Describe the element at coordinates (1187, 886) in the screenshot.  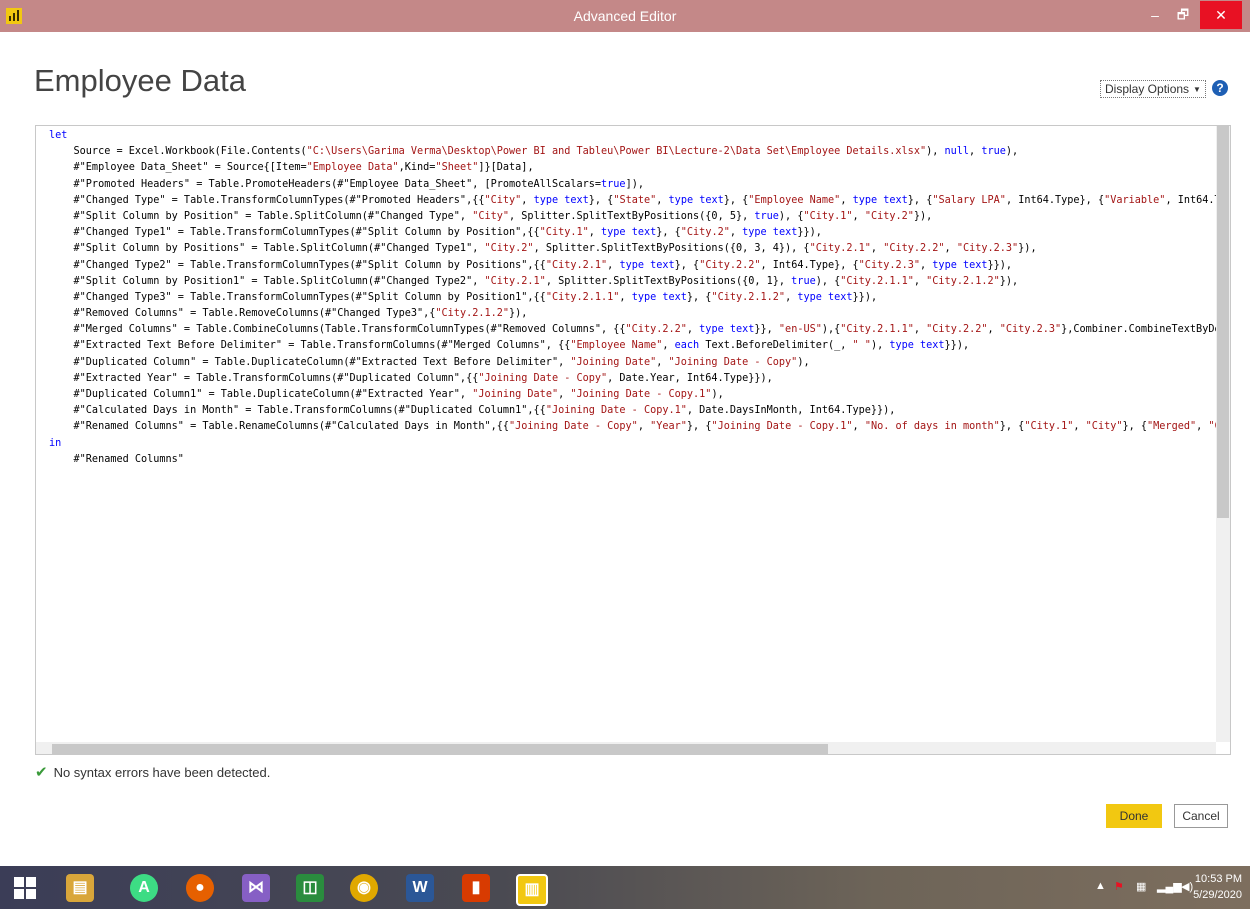
I see `volume-icon: ◀)` at that location.